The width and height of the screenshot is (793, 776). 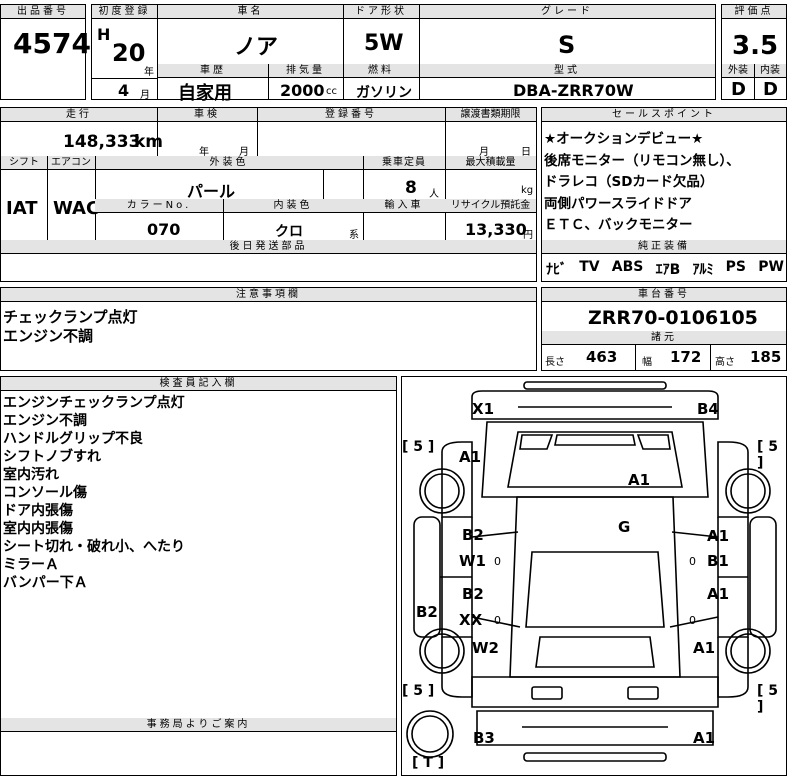 What do you see at coordinates (24, 163) in the screenshot?
I see `shift-label: シフト` at bounding box center [24, 163].